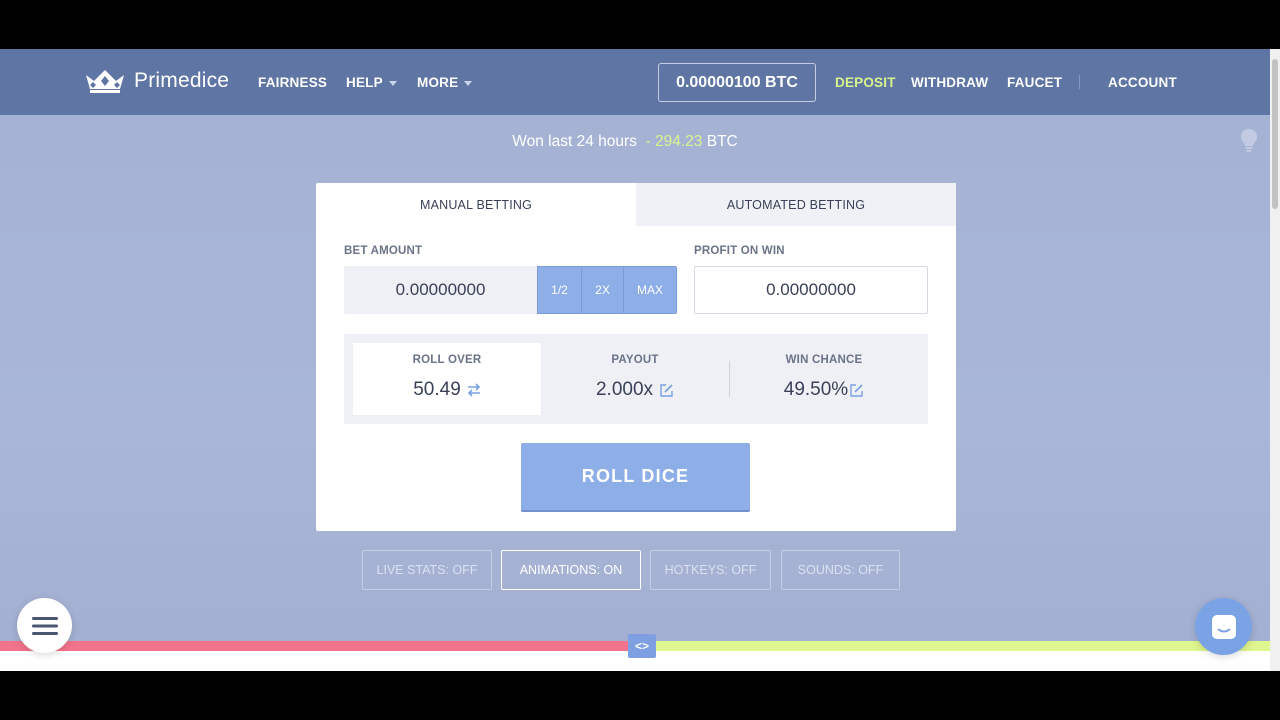  What do you see at coordinates (722, 141) in the screenshot?
I see `won-currency: BTC` at bounding box center [722, 141].